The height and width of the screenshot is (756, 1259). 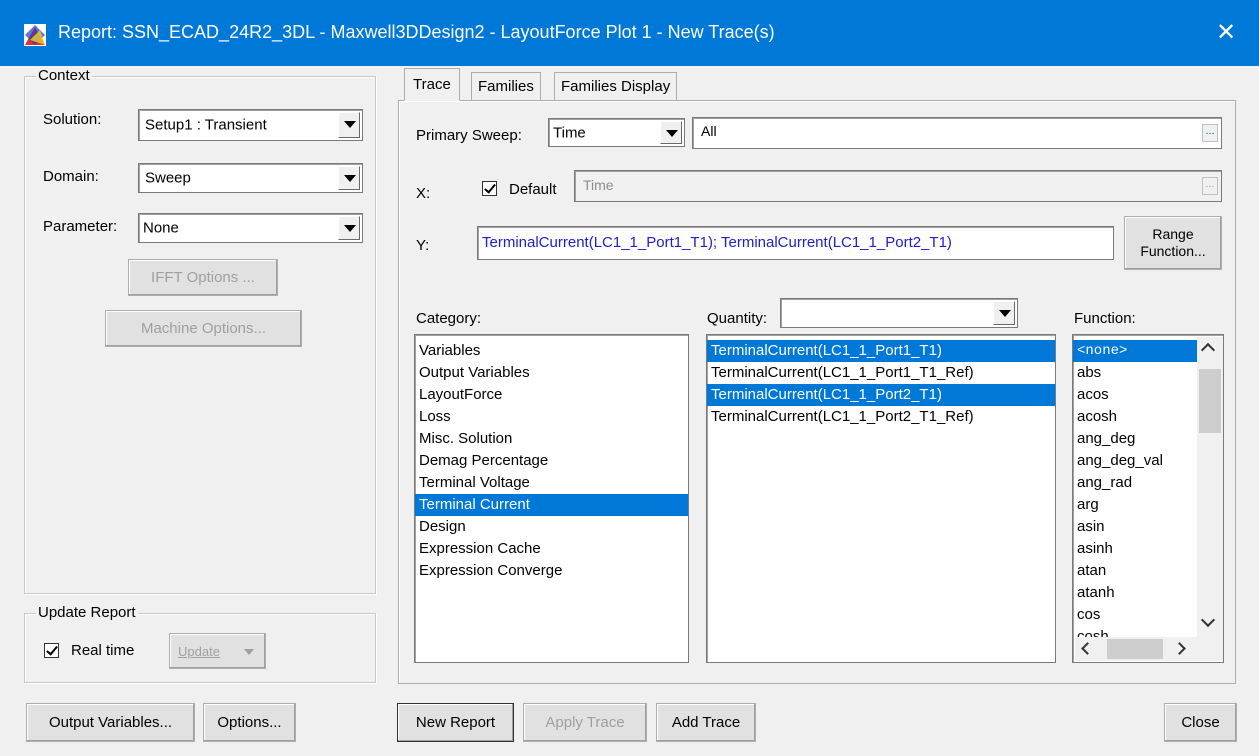 I want to click on function-item: arg, so click(x=1135, y=505).